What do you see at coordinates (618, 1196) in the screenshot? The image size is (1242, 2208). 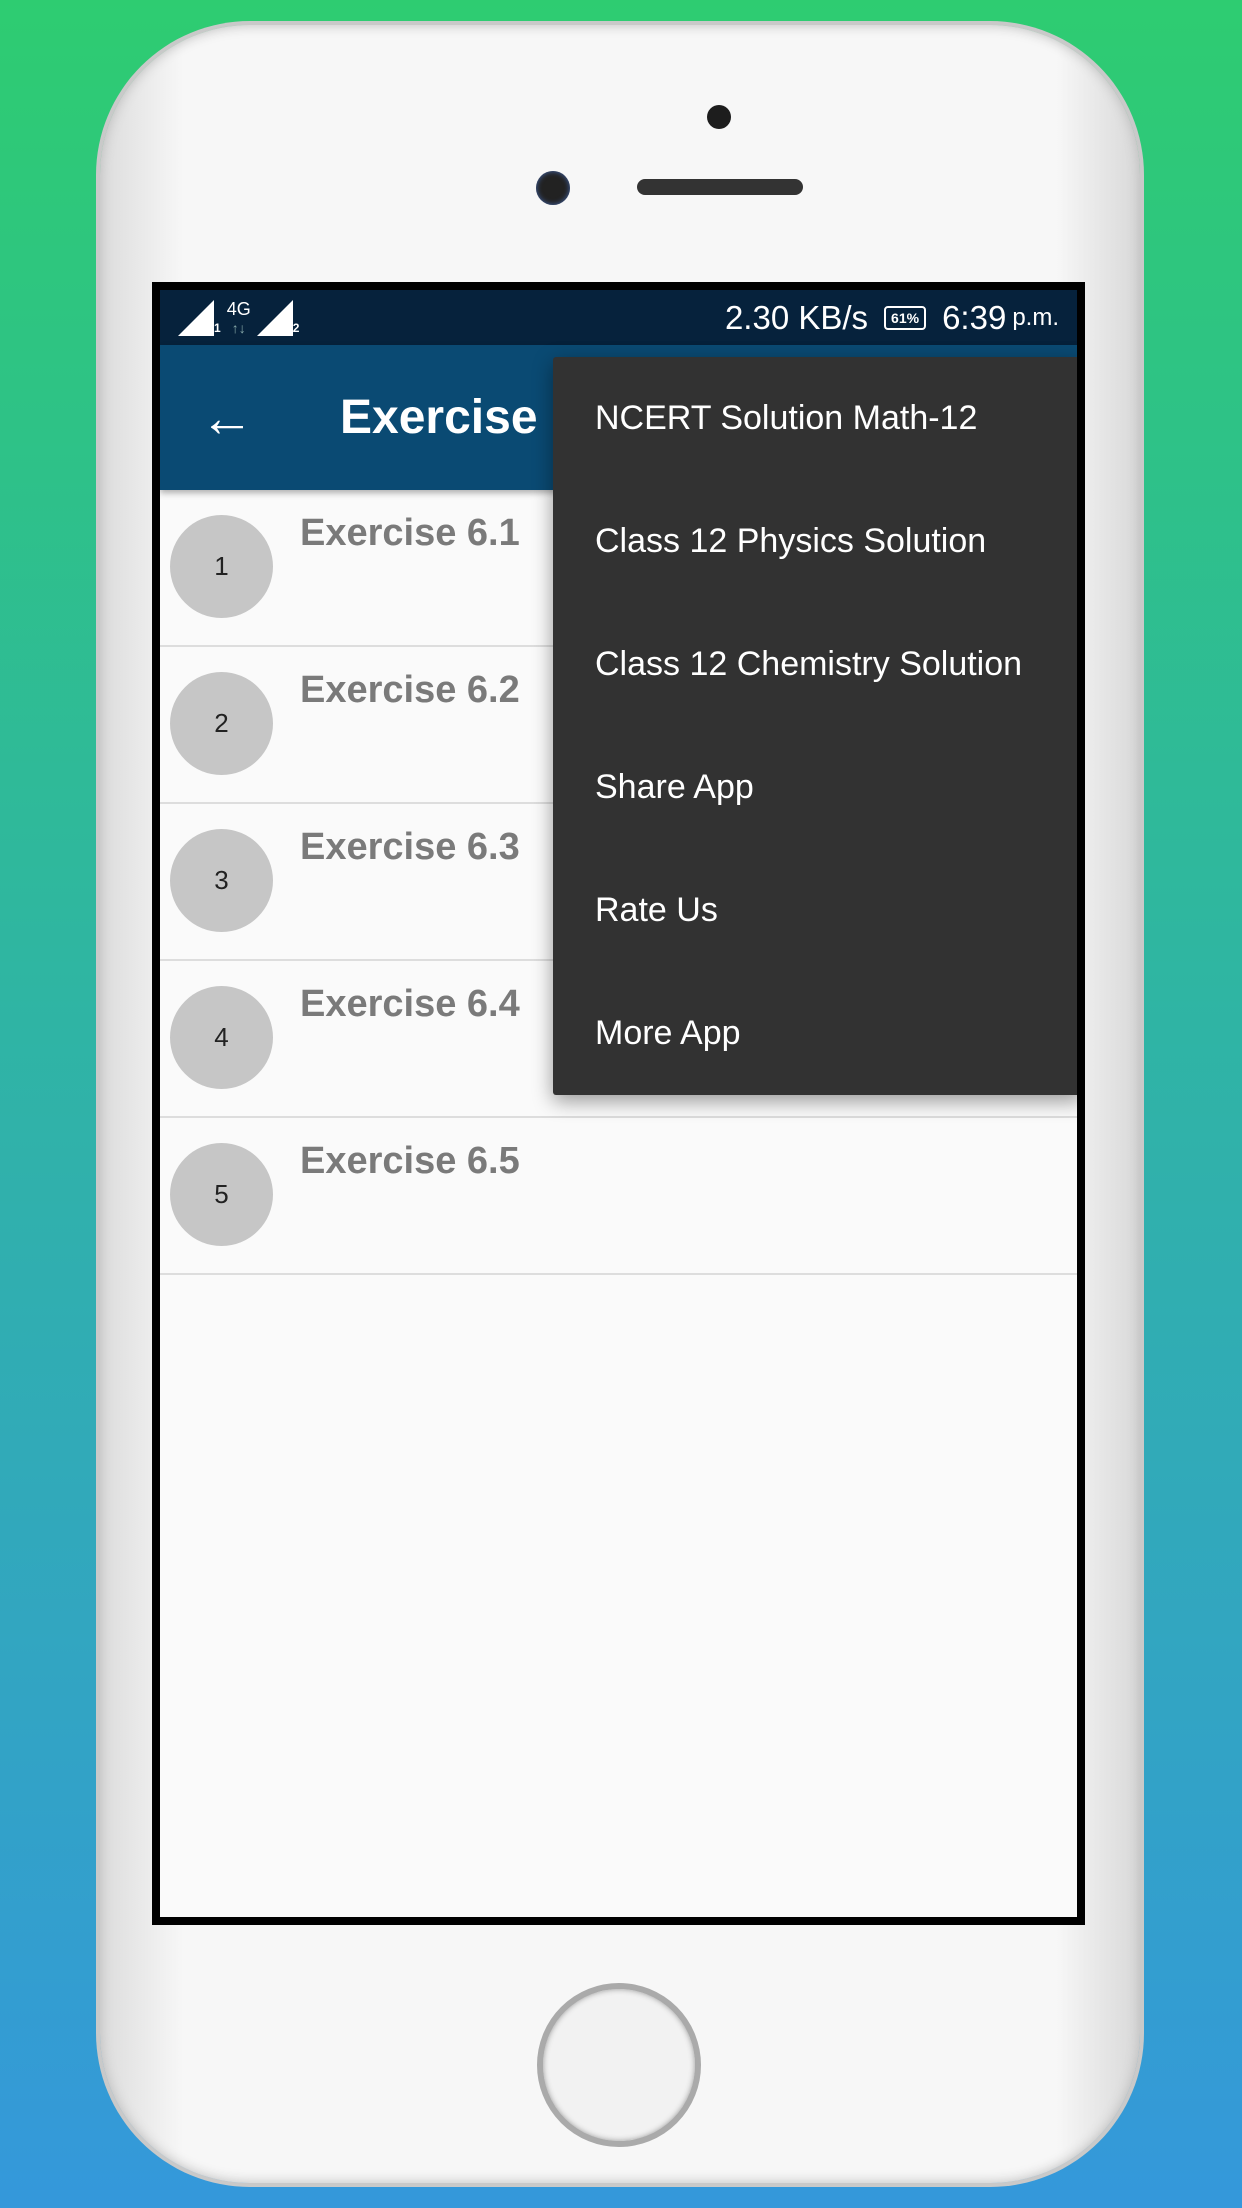 I see `list-item: 5 Exercise 6.5` at bounding box center [618, 1196].